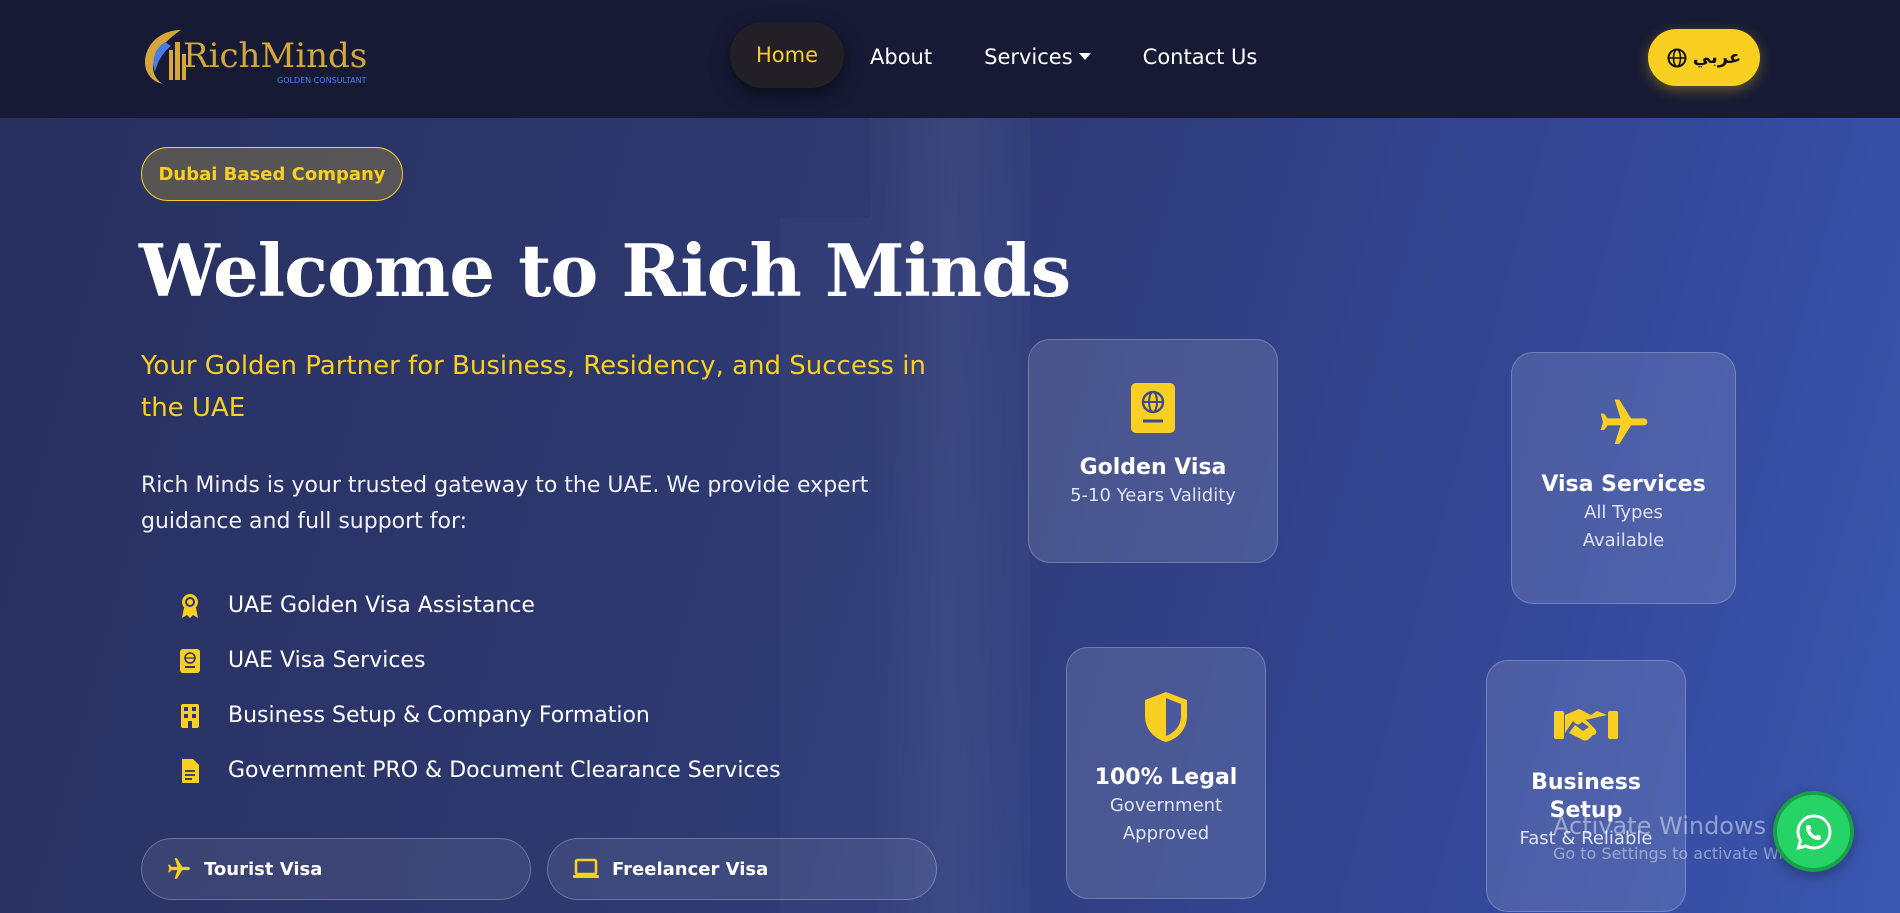 The width and height of the screenshot is (1900, 913). What do you see at coordinates (1028, 57) in the screenshot?
I see `nav-services-label: Services` at bounding box center [1028, 57].